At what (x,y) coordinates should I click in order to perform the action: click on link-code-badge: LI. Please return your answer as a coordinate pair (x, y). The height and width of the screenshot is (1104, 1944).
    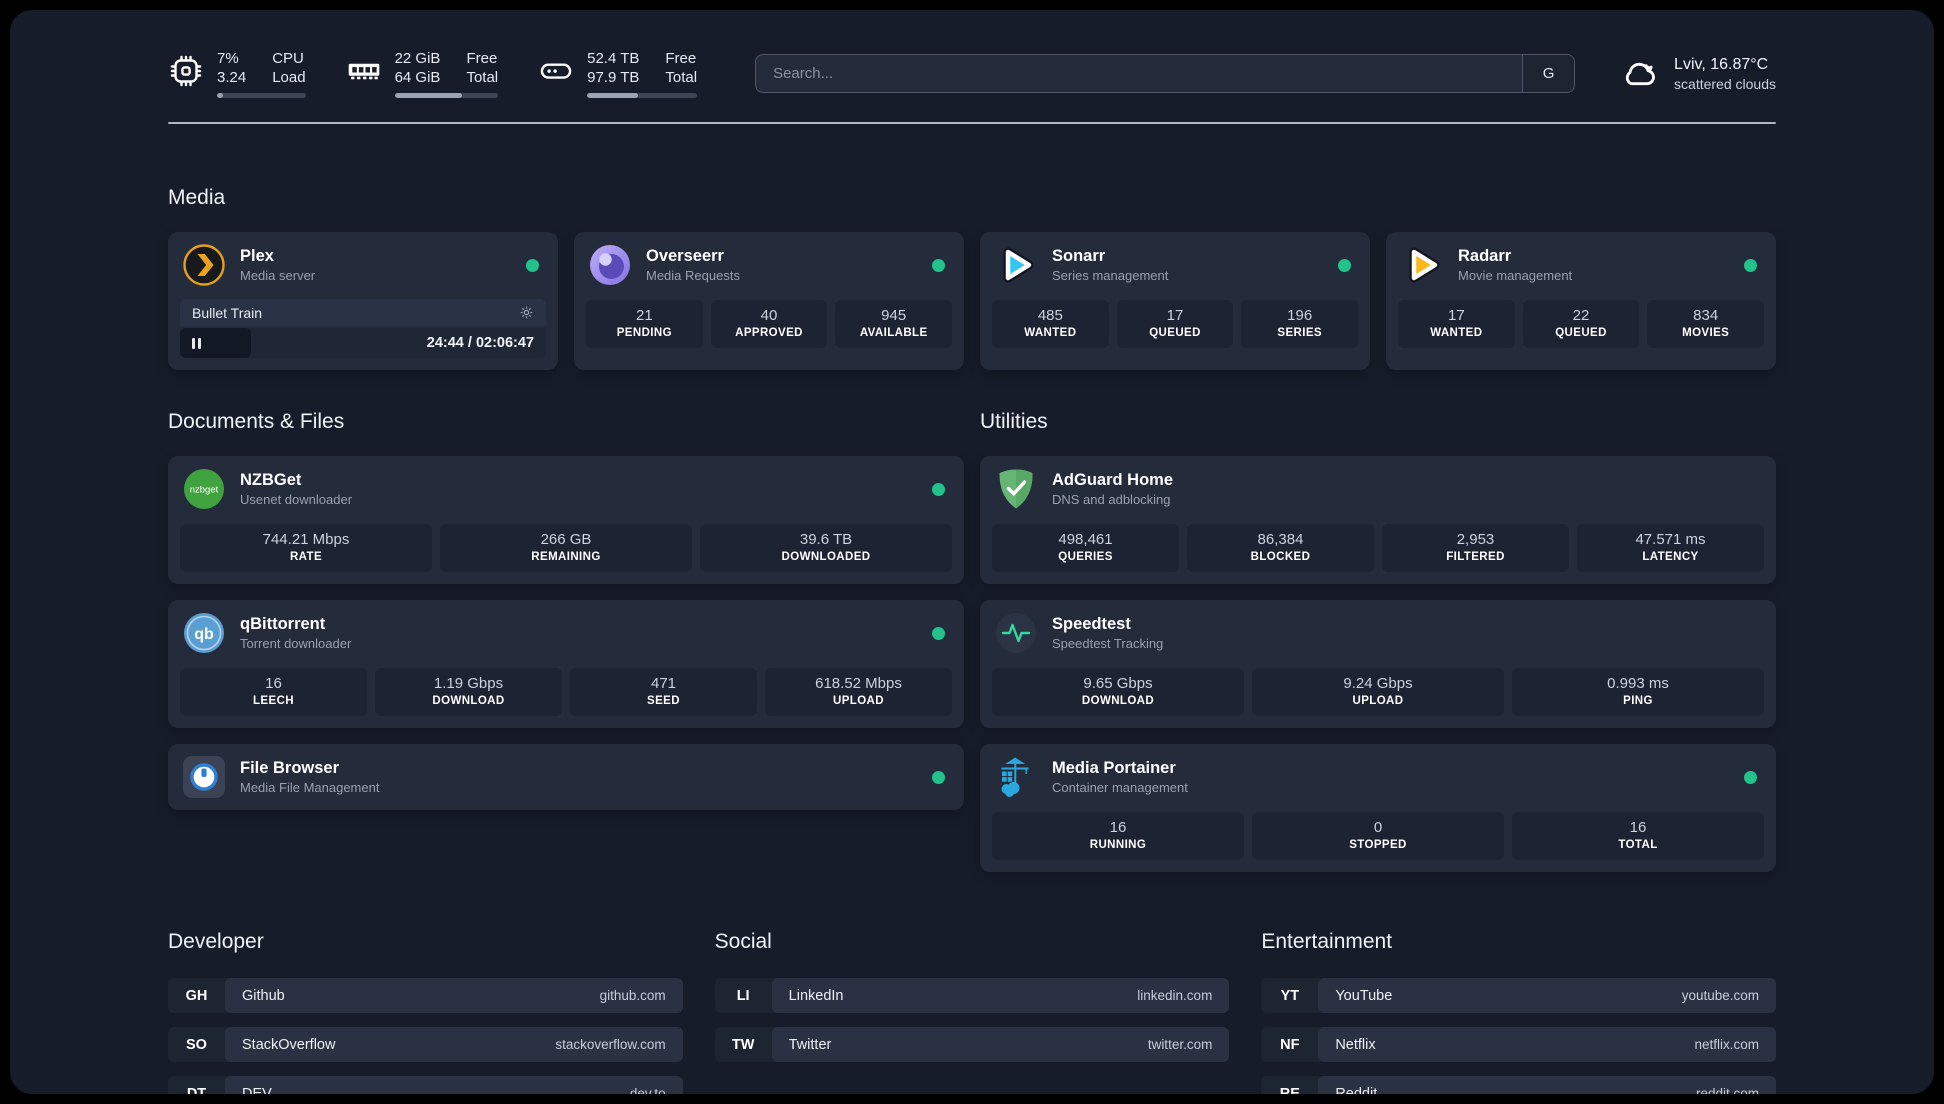
    Looking at the image, I should click on (743, 995).